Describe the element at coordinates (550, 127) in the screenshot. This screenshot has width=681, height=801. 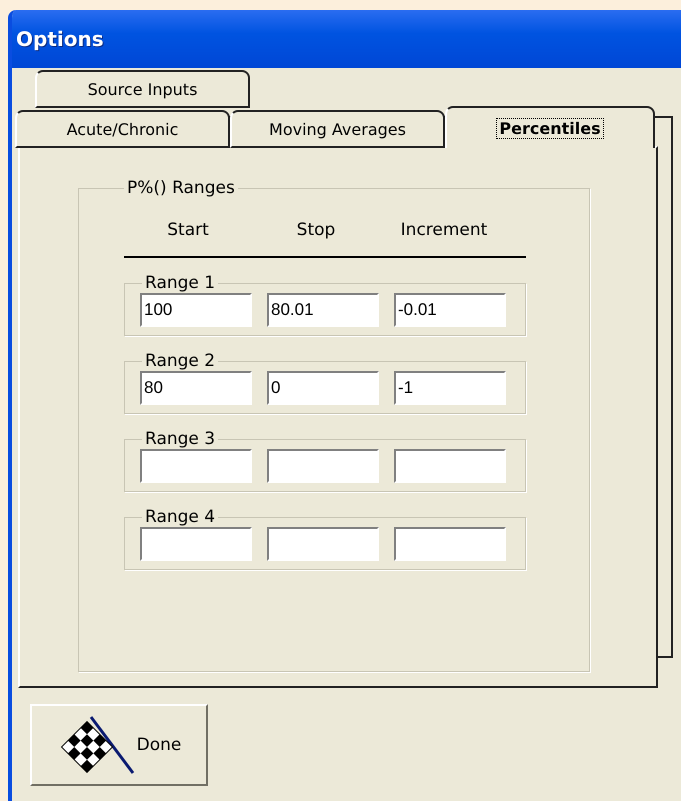
I see `tab: Percentiles` at that location.